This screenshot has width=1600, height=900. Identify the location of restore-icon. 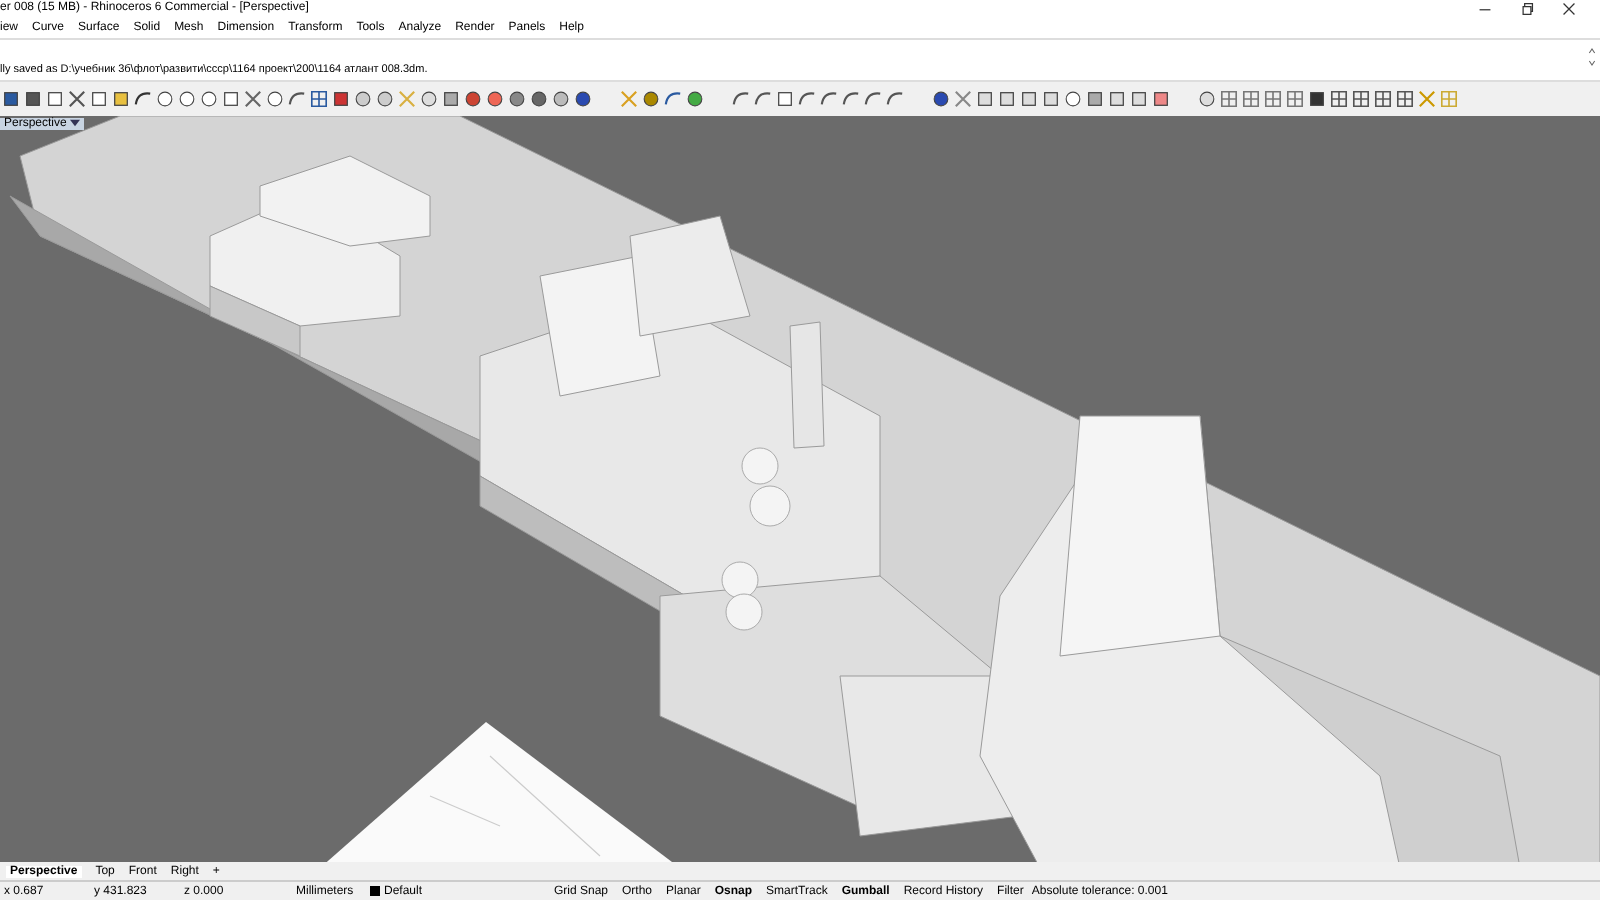
(1527, 8).